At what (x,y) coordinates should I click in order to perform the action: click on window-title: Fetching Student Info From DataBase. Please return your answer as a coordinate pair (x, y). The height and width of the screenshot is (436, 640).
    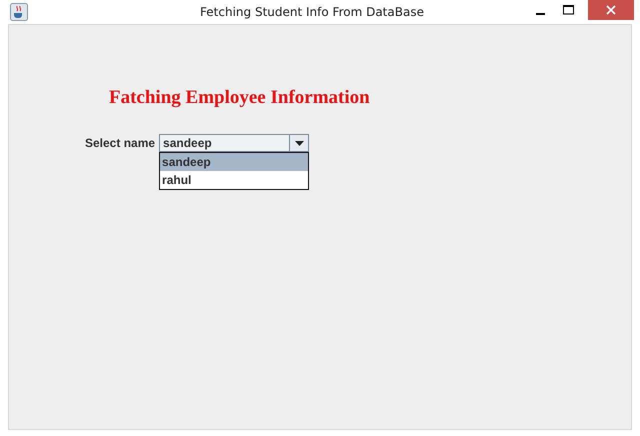
    Looking at the image, I should click on (312, 12).